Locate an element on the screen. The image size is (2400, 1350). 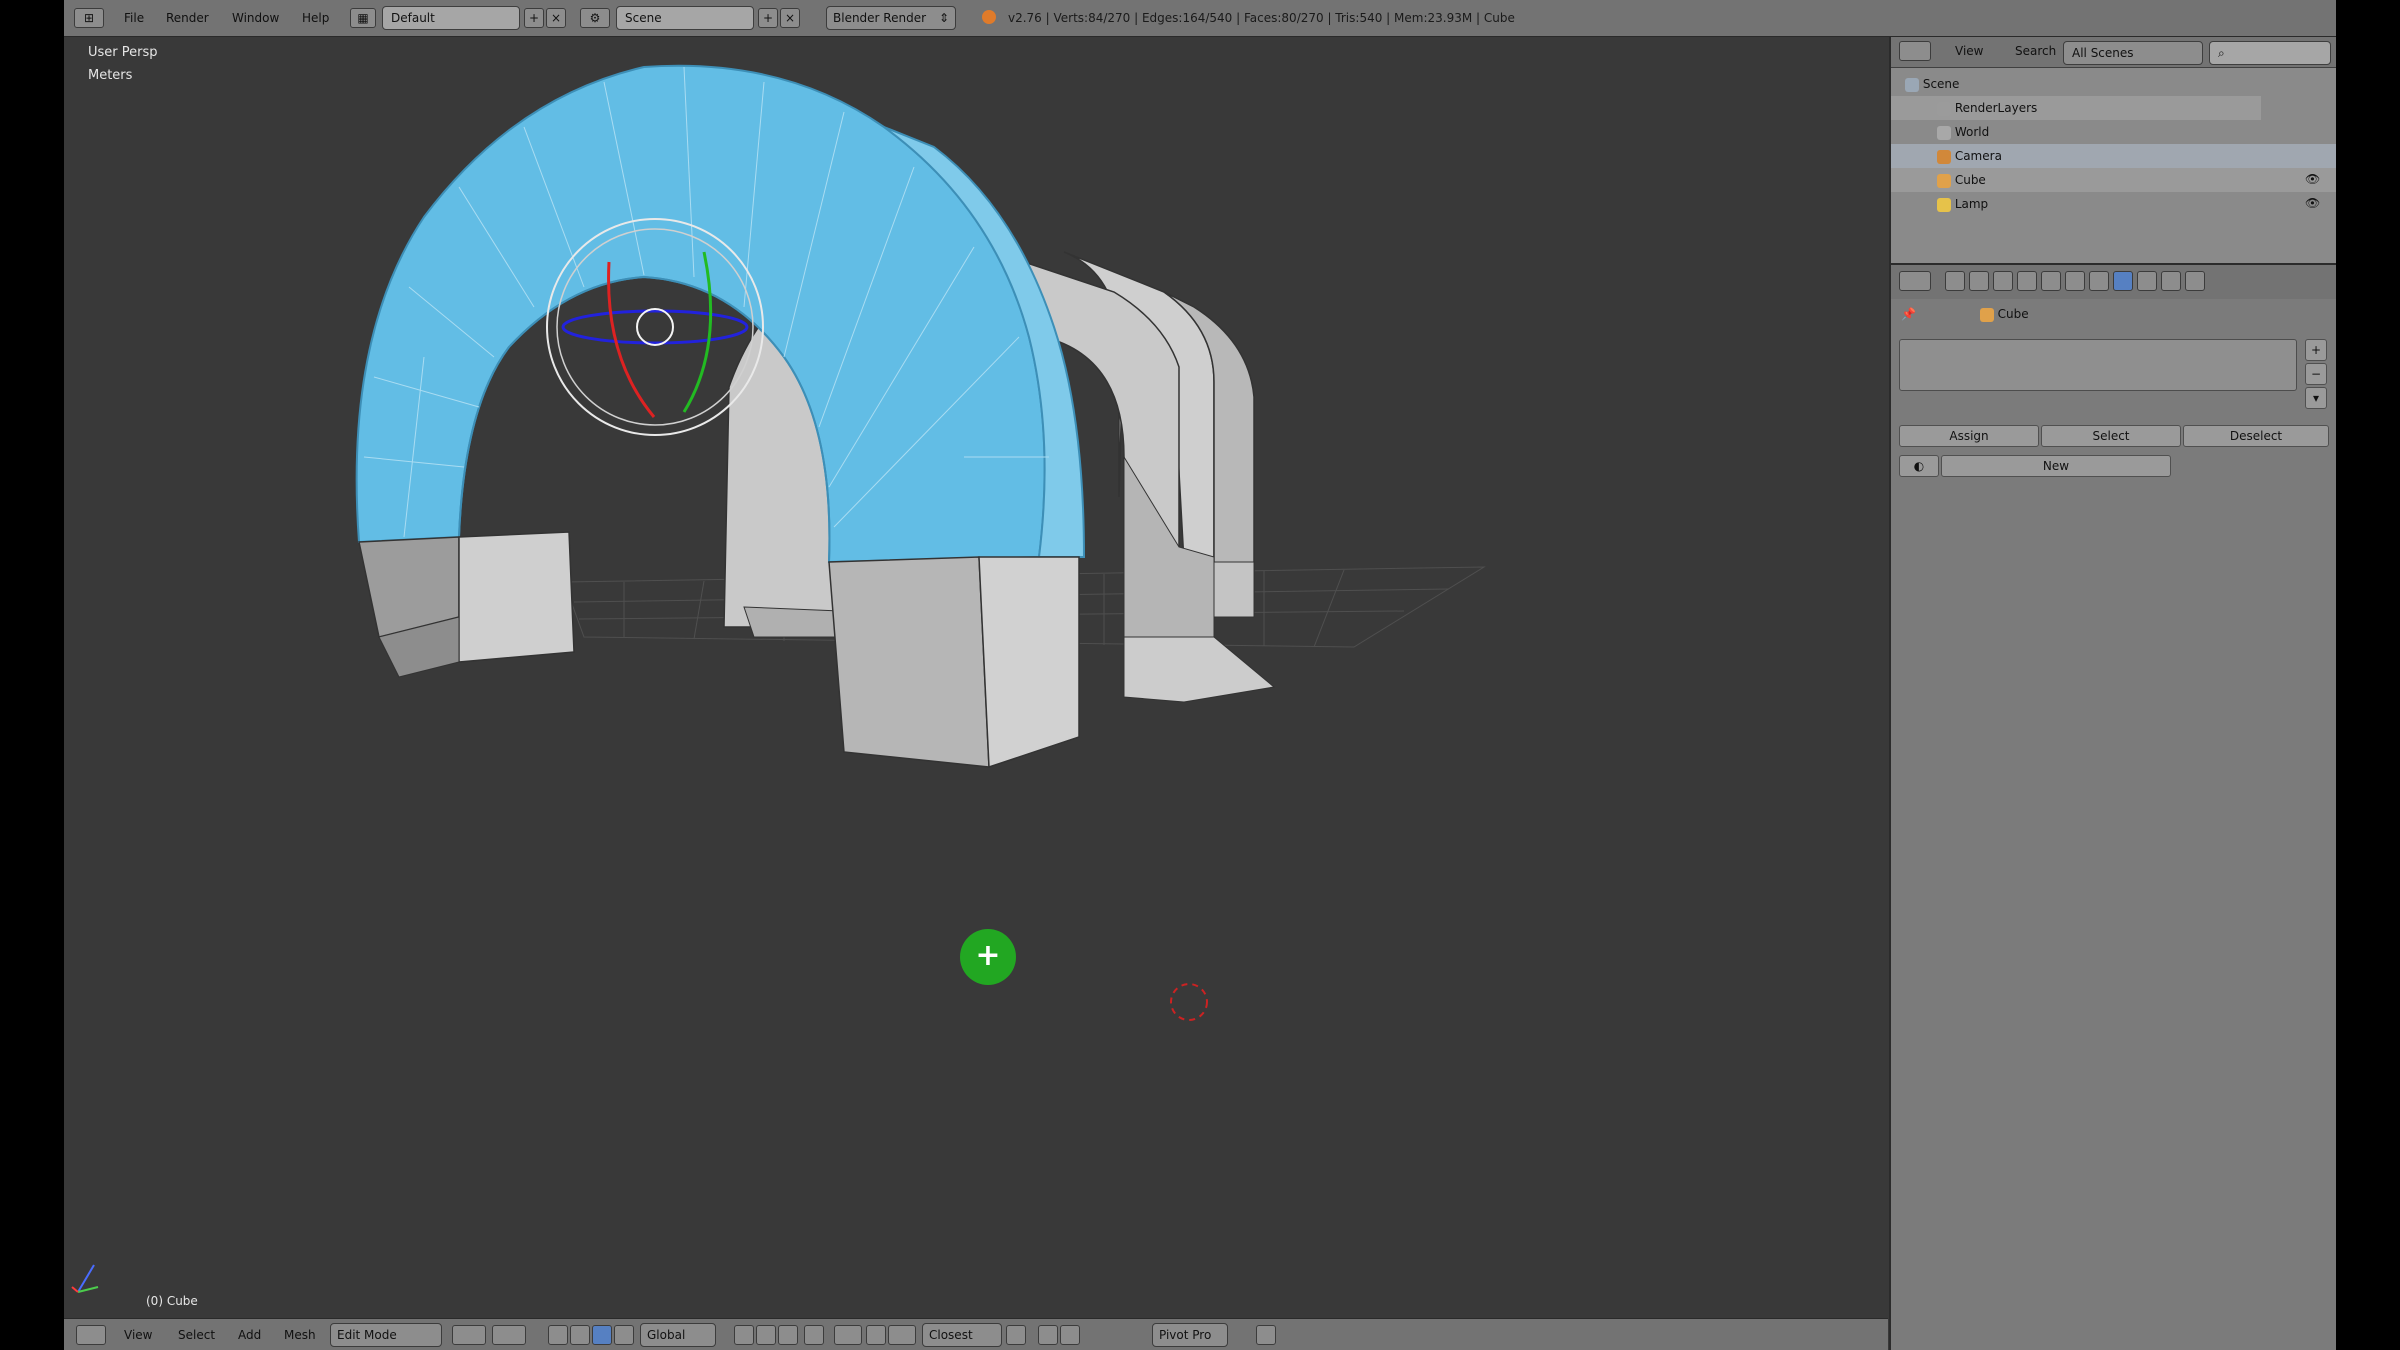
outliner-search-input: ⌕ is located at coordinates (2270, 53).